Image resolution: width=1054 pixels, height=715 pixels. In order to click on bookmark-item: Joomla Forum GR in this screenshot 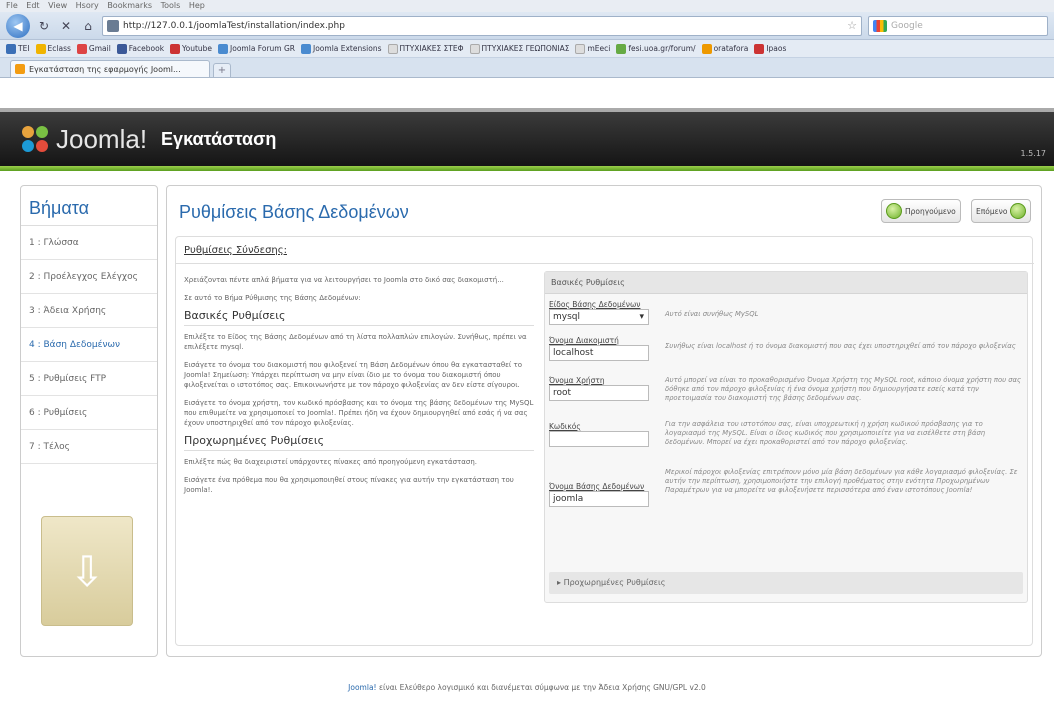, I will do `click(256, 48)`.